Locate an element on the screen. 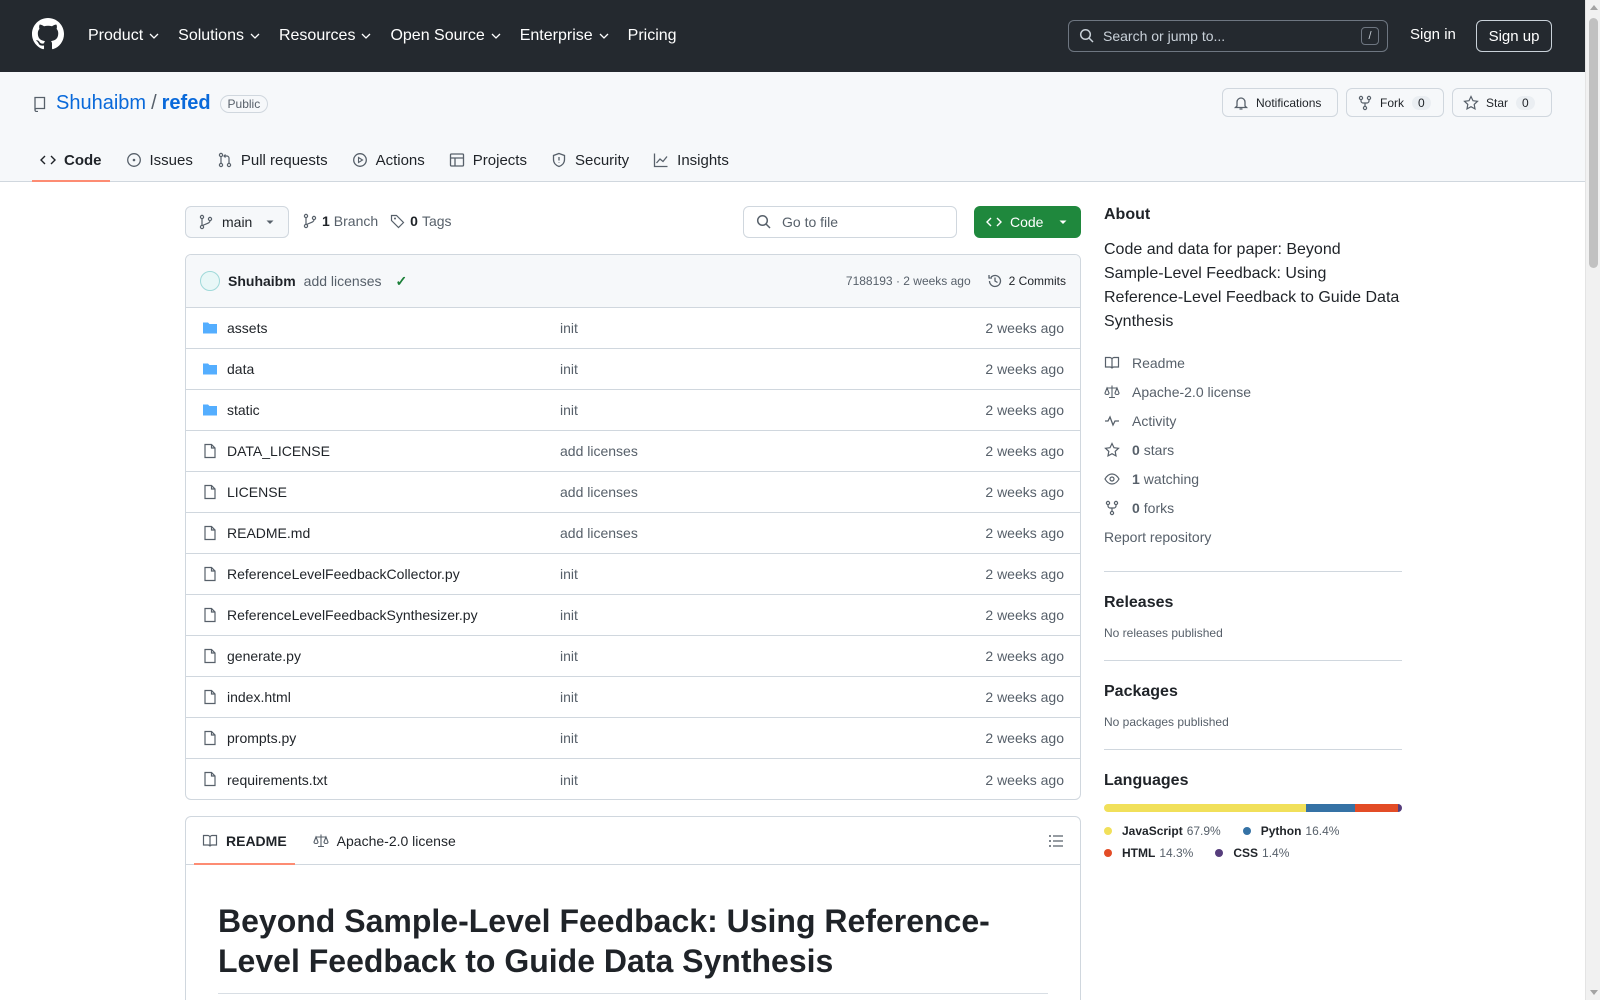 The width and height of the screenshot is (1600, 1000). nav-resources: Resources is located at coordinates (325, 36).